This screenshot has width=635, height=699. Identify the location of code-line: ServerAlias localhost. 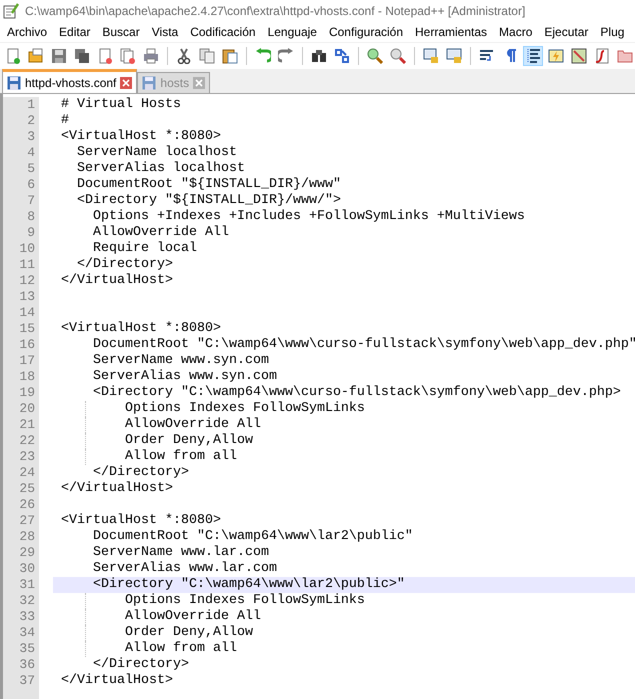
(160, 168).